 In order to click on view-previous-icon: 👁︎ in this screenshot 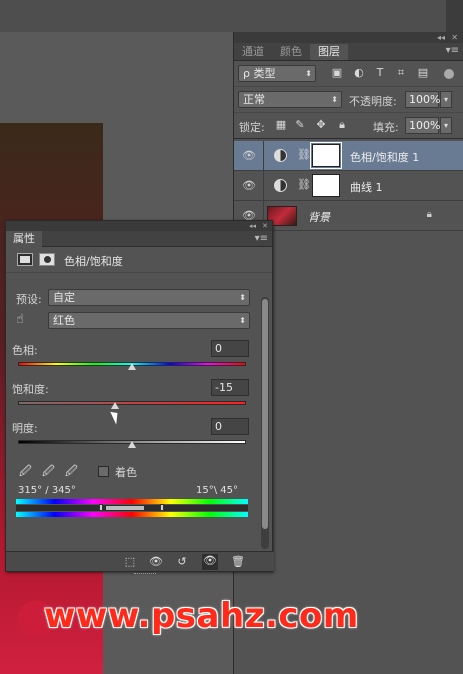, I will do `click(156, 561)`.